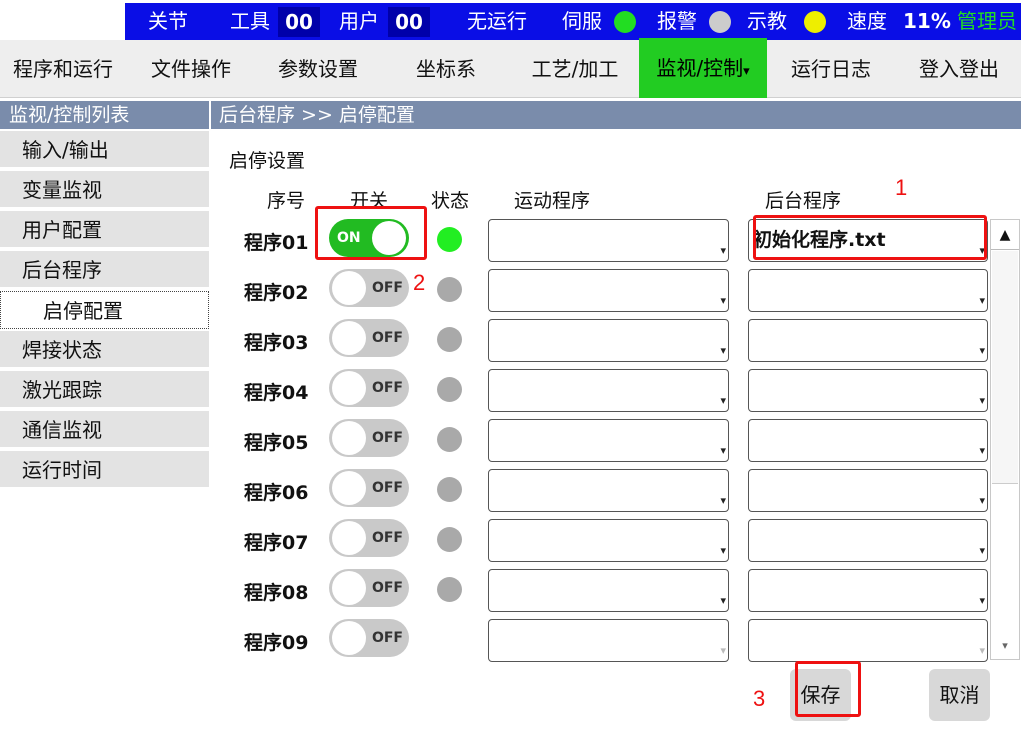 Image resolution: width=1021 pixels, height=741 pixels. Describe the element at coordinates (276, 543) in the screenshot. I see `row-label: 程序07` at that location.